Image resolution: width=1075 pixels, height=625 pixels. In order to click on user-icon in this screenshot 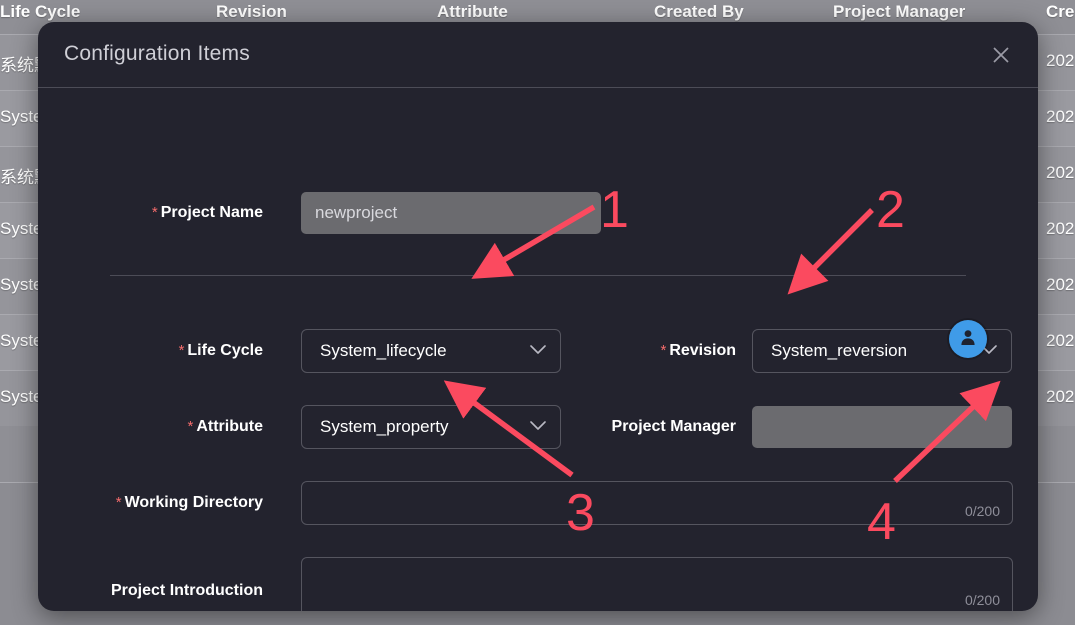, I will do `click(968, 339)`.